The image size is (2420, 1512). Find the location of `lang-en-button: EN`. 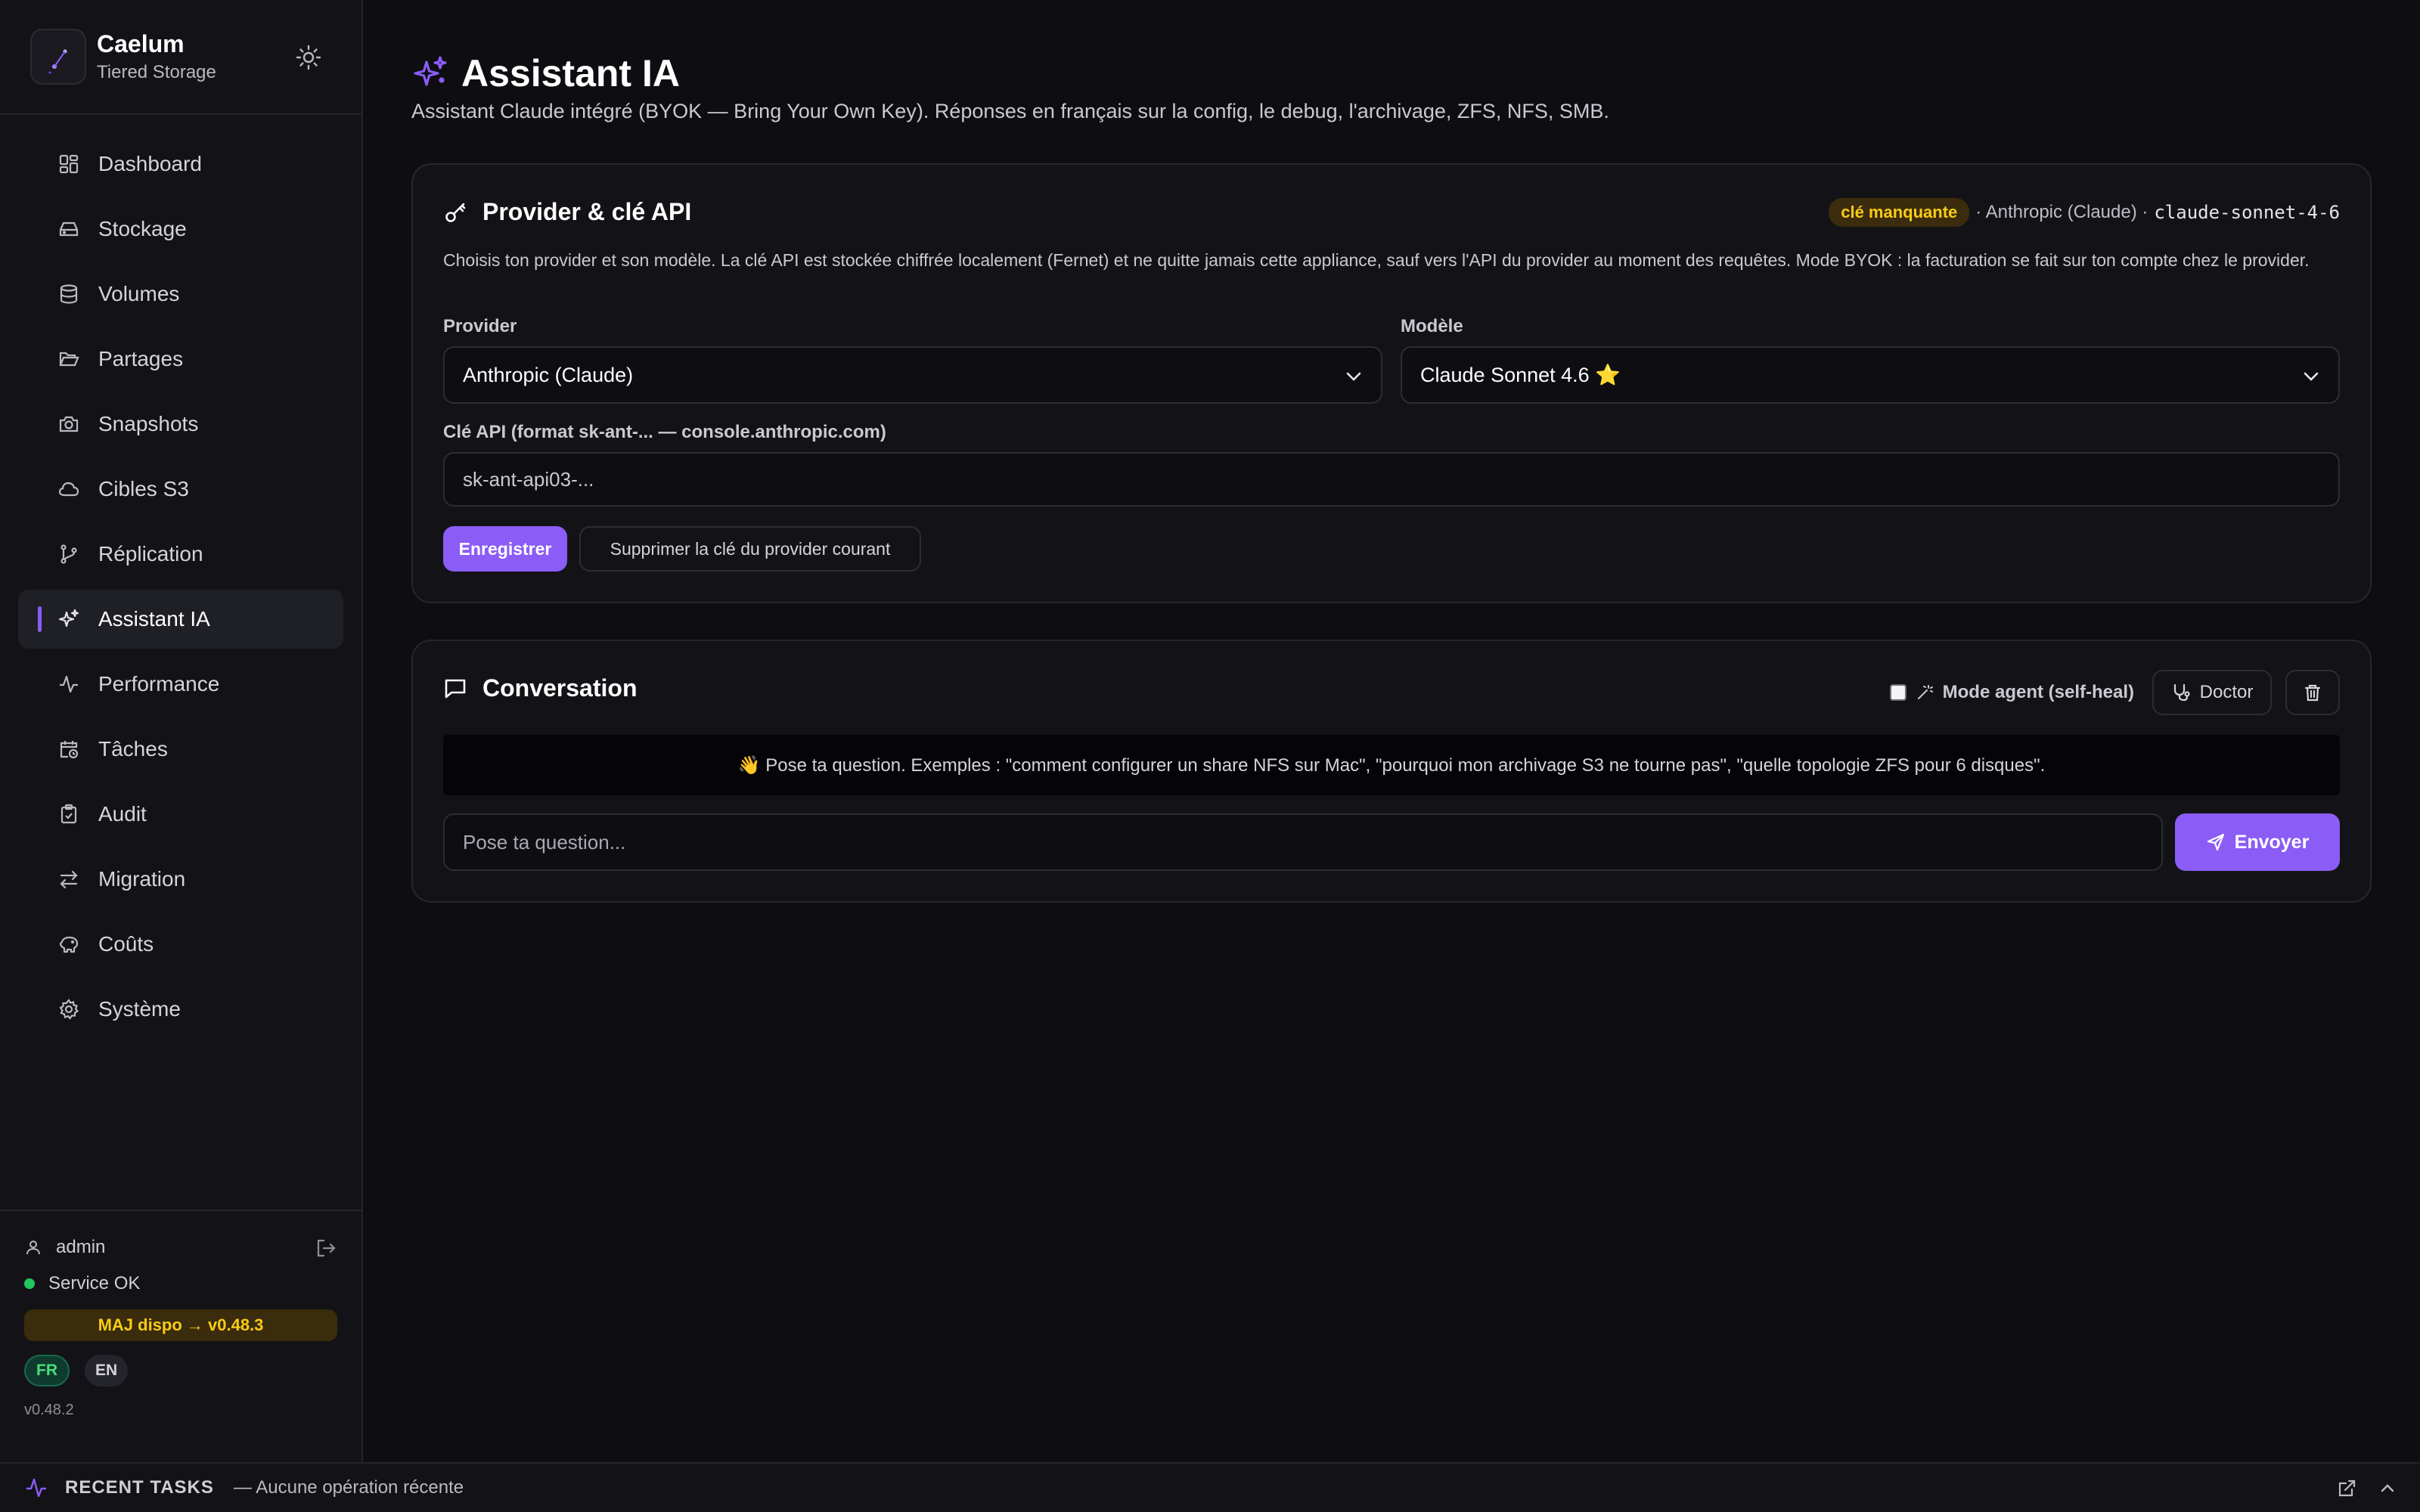

lang-en-button: EN is located at coordinates (107, 1371).